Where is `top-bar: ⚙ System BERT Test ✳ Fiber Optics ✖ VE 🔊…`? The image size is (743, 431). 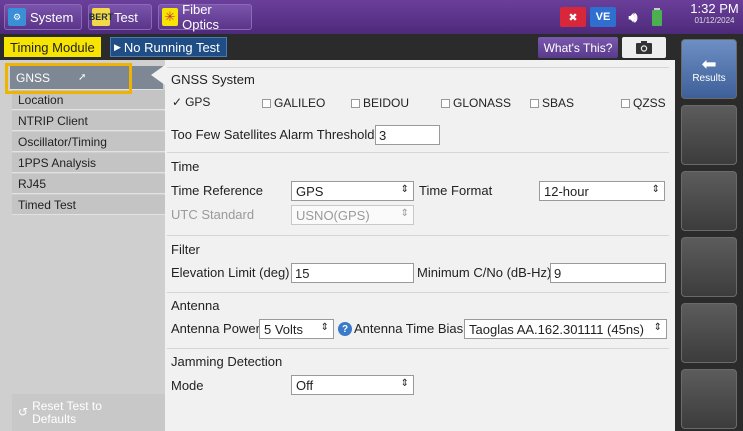 top-bar: ⚙ System BERT Test ✳ Fiber Optics ✖ VE 🔊… is located at coordinates (371, 17).